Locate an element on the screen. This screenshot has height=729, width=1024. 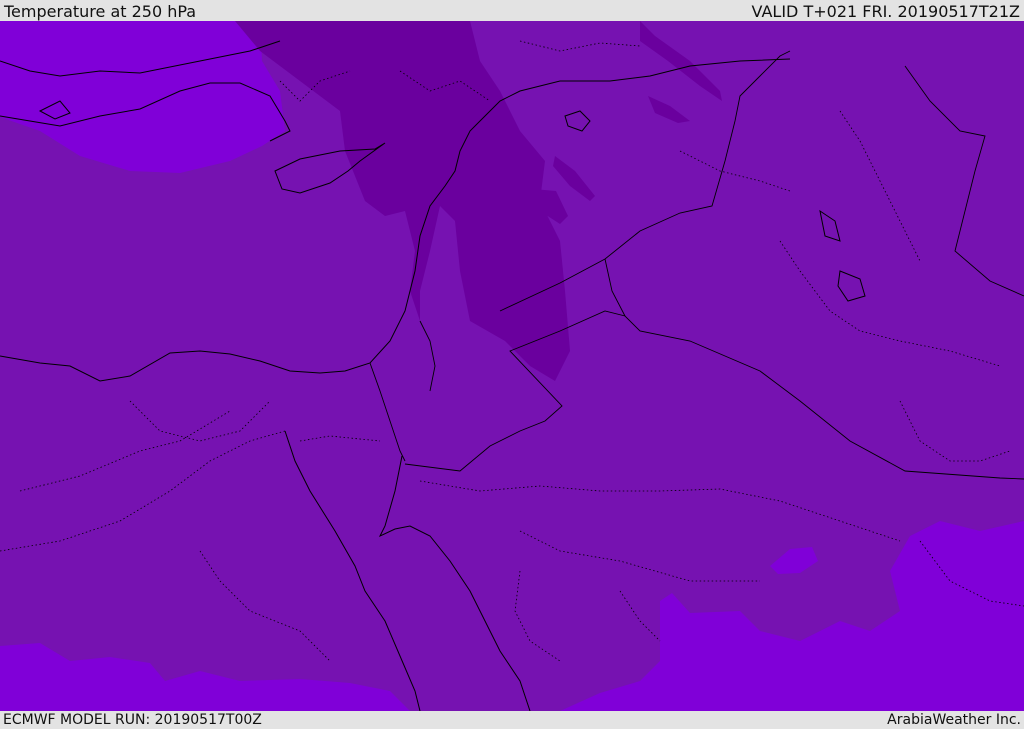
valid-time: VALID T+021 FRI. 20190517T21Z is located at coordinates (885, 11).